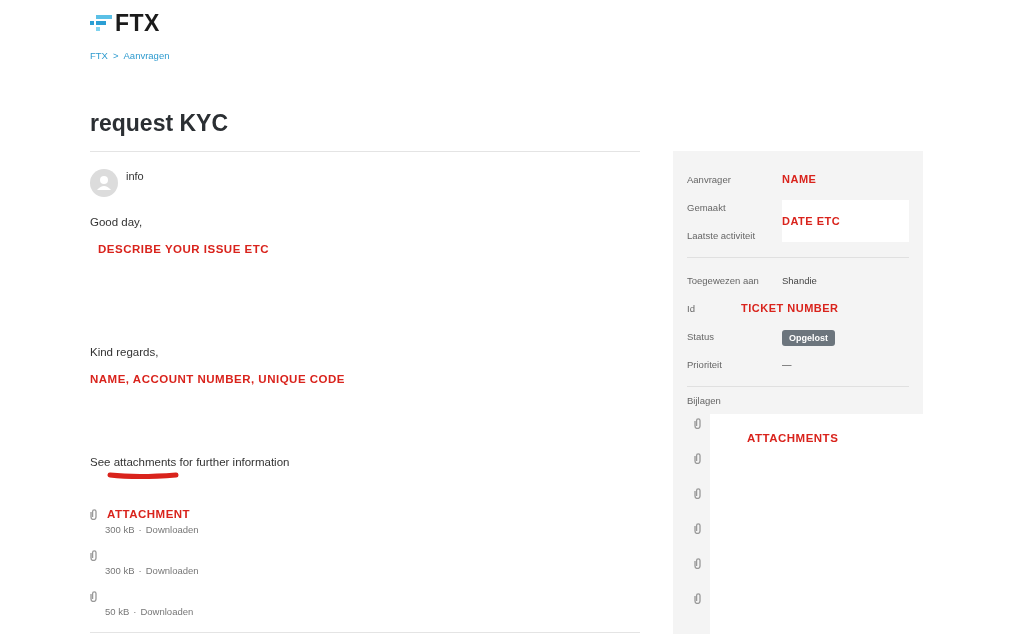 The width and height of the screenshot is (1024, 641). I want to click on logo-text: FTX, so click(137, 23).